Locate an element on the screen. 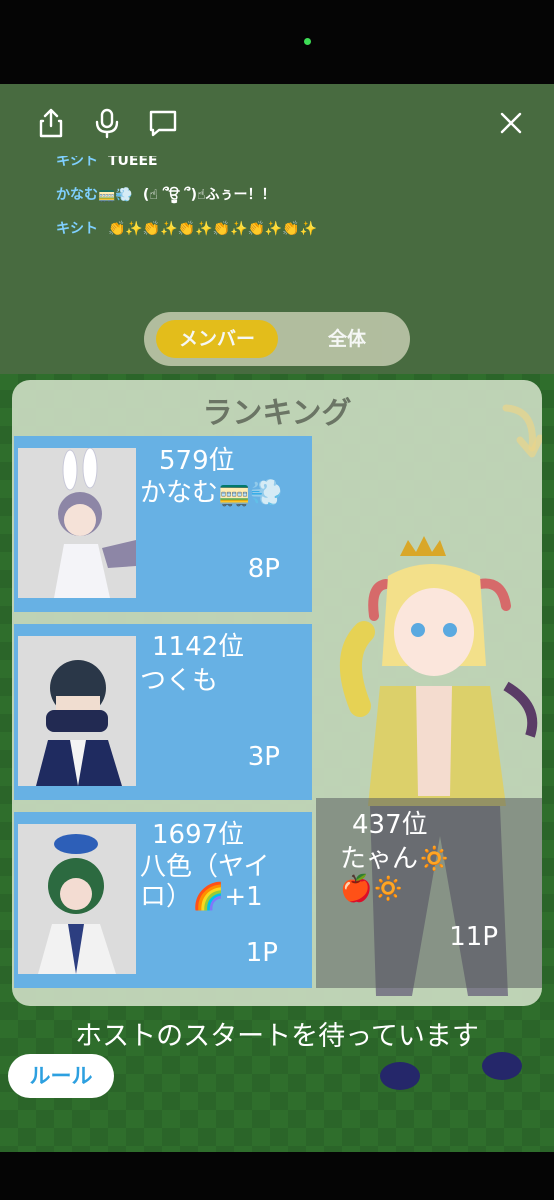 The height and width of the screenshot is (1200, 554). rank-position: 579位 is located at coordinates (197, 461).